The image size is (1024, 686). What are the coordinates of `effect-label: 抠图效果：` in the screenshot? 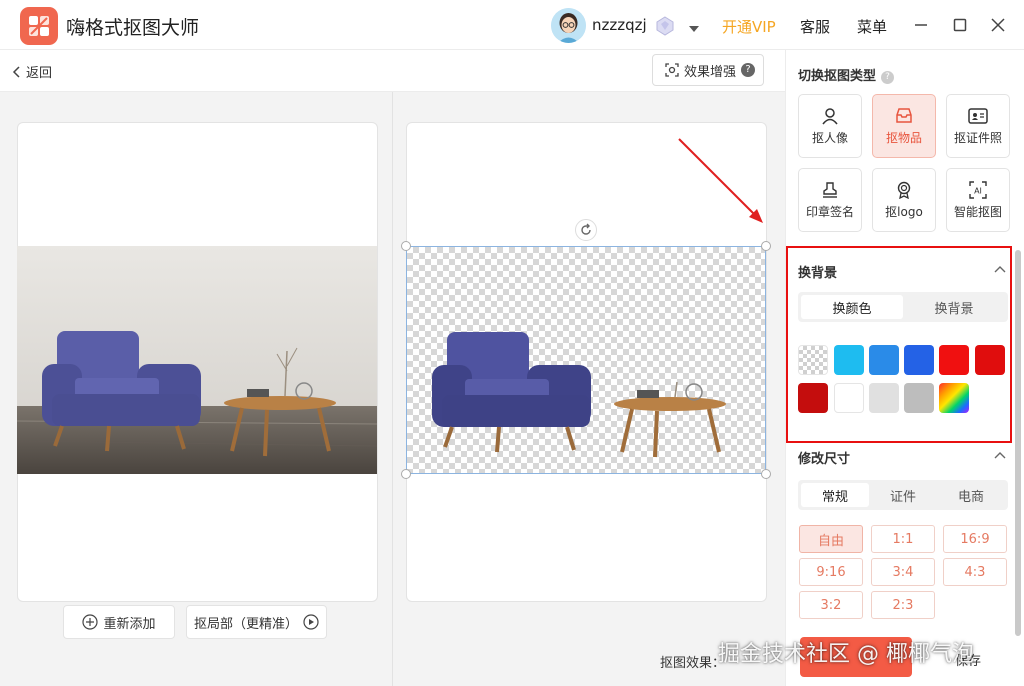 It's located at (693, 663).